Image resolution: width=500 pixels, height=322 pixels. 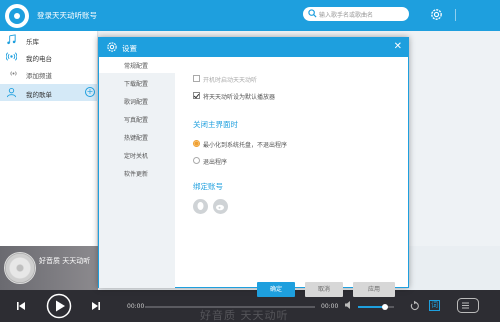 I want to click on weibo-icon, so click(x=220, y=206).